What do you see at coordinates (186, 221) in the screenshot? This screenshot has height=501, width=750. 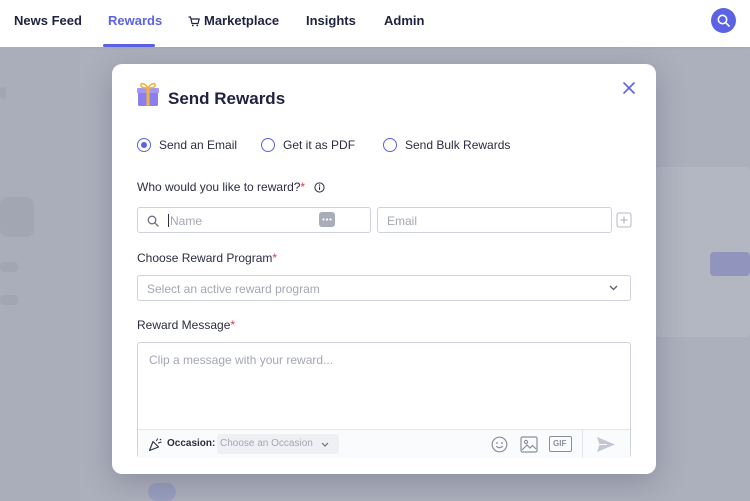 I see `name-placeholder: Name` at bounding box center [186, 221].